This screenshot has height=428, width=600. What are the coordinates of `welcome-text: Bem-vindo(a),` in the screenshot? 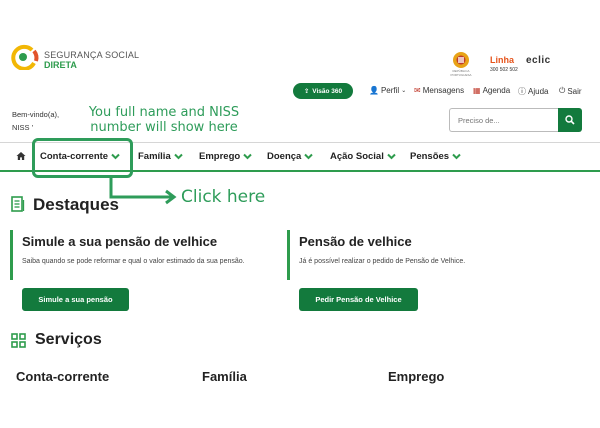 It's located at (36, 114).